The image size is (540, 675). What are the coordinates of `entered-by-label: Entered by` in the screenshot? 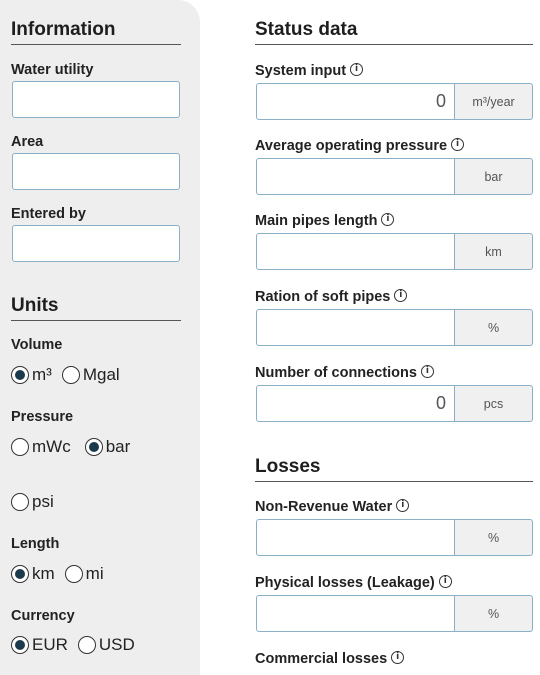 It's located at (48, 214).